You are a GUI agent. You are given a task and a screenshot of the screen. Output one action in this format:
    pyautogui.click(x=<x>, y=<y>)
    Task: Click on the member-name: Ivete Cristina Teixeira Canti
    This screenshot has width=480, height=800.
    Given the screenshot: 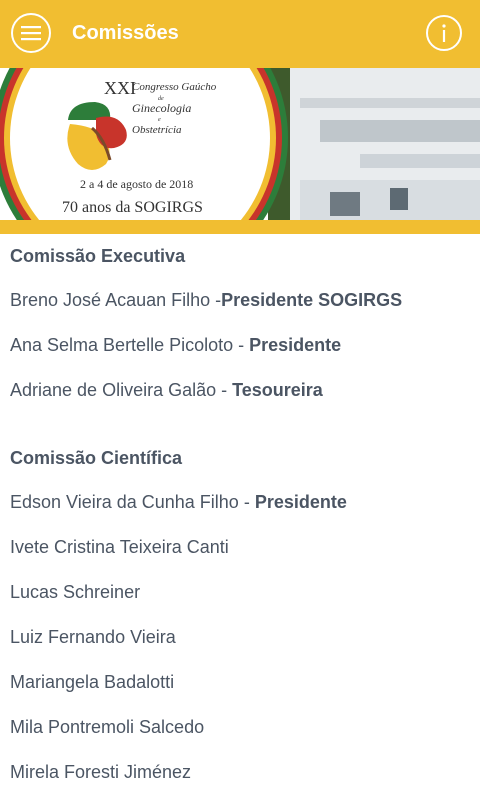 What is the action you would take?
    pyautogui.click(x=119, y=547)
    